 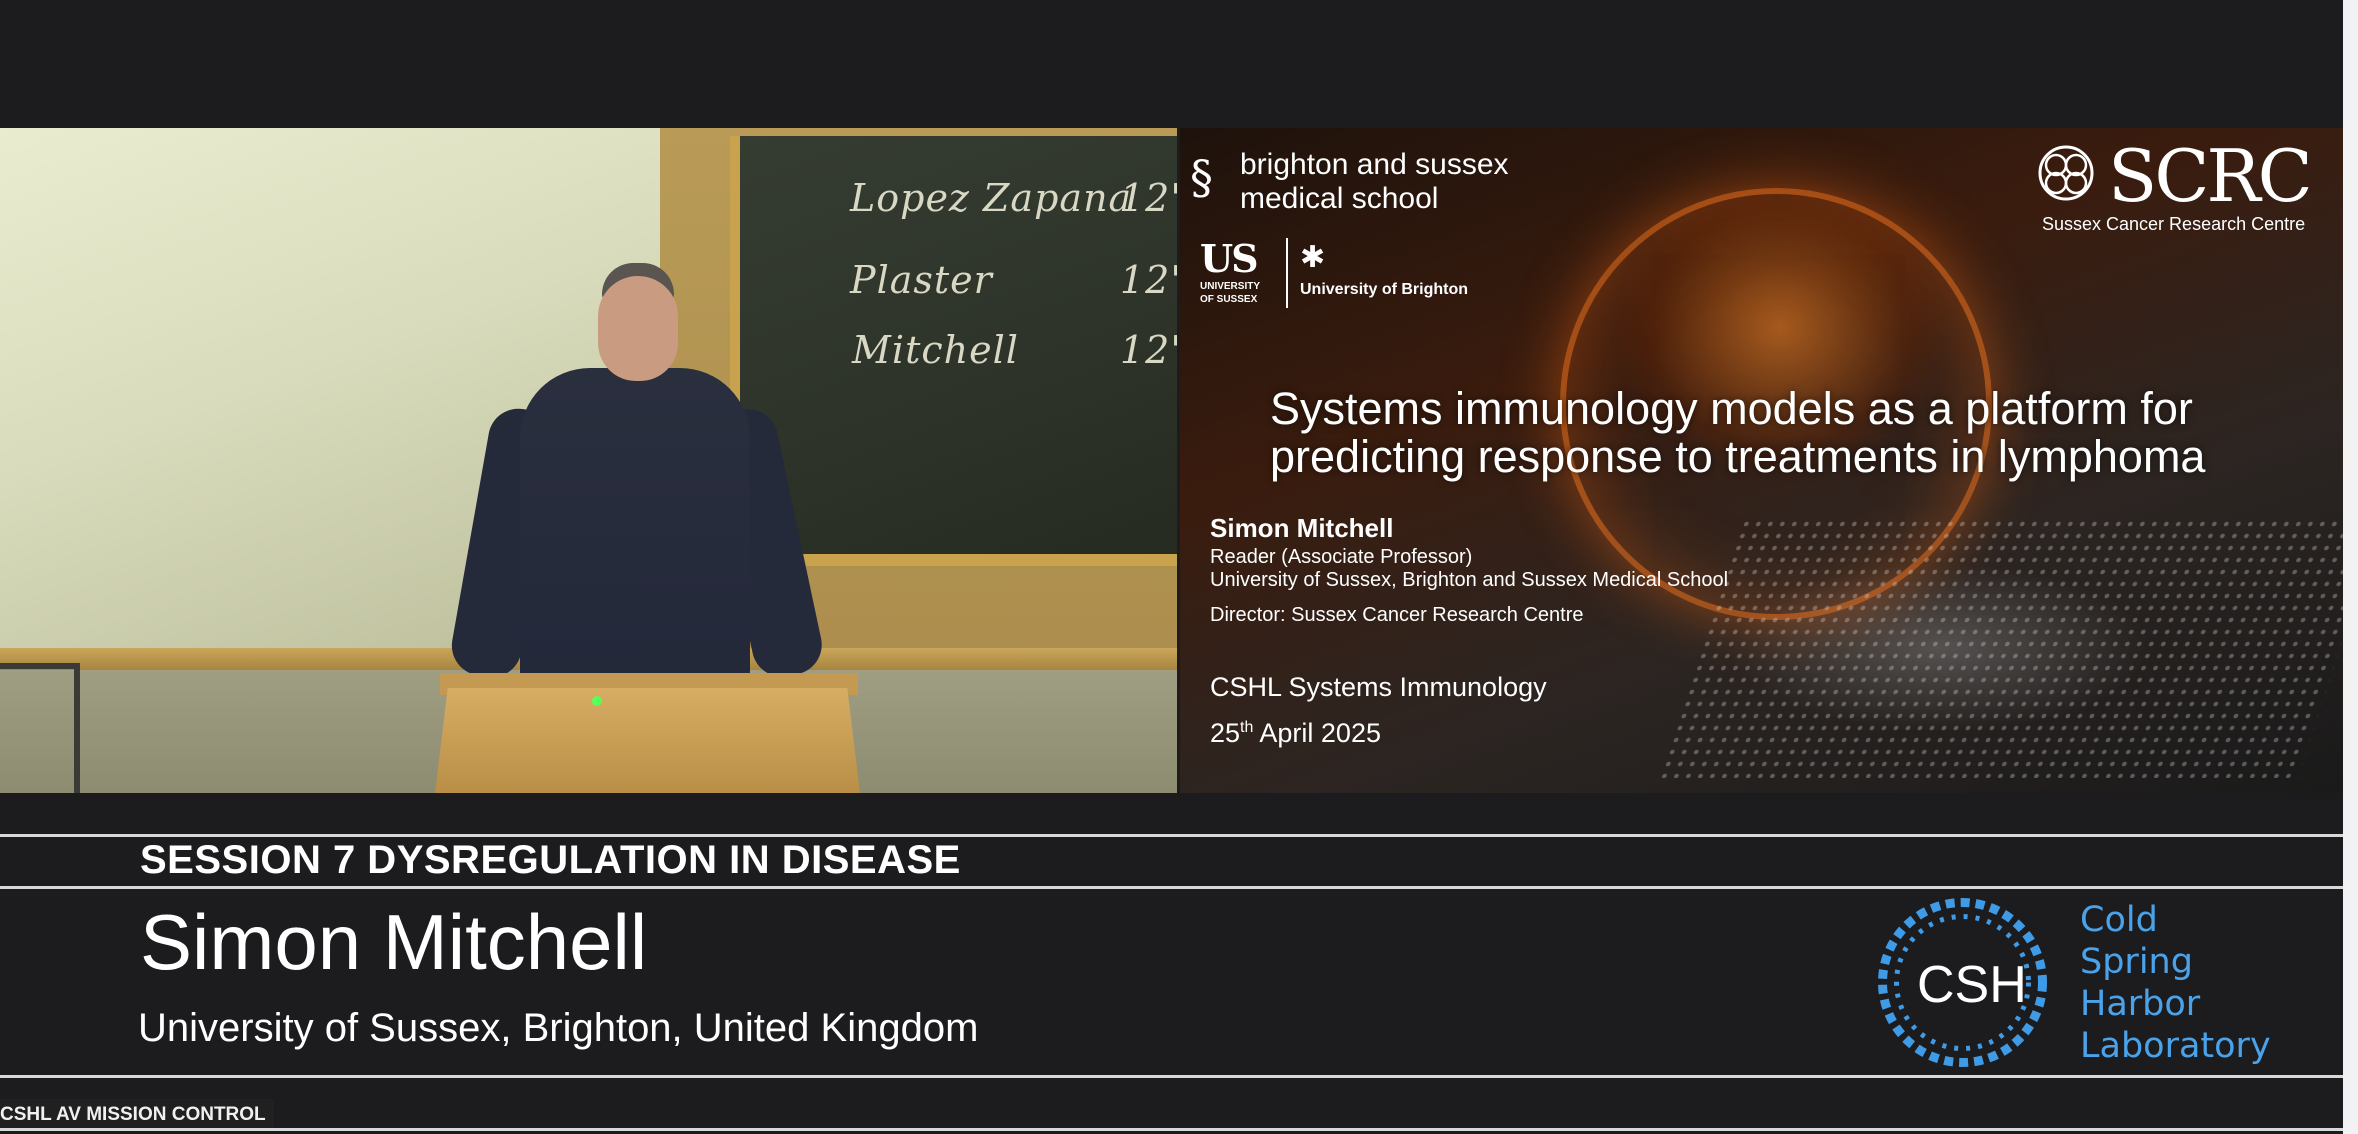 What do you see at coordinates (394, 942) in the screenshot?
I see `presenter-name: Simon Mitchell` at bounding box center [394, 942].